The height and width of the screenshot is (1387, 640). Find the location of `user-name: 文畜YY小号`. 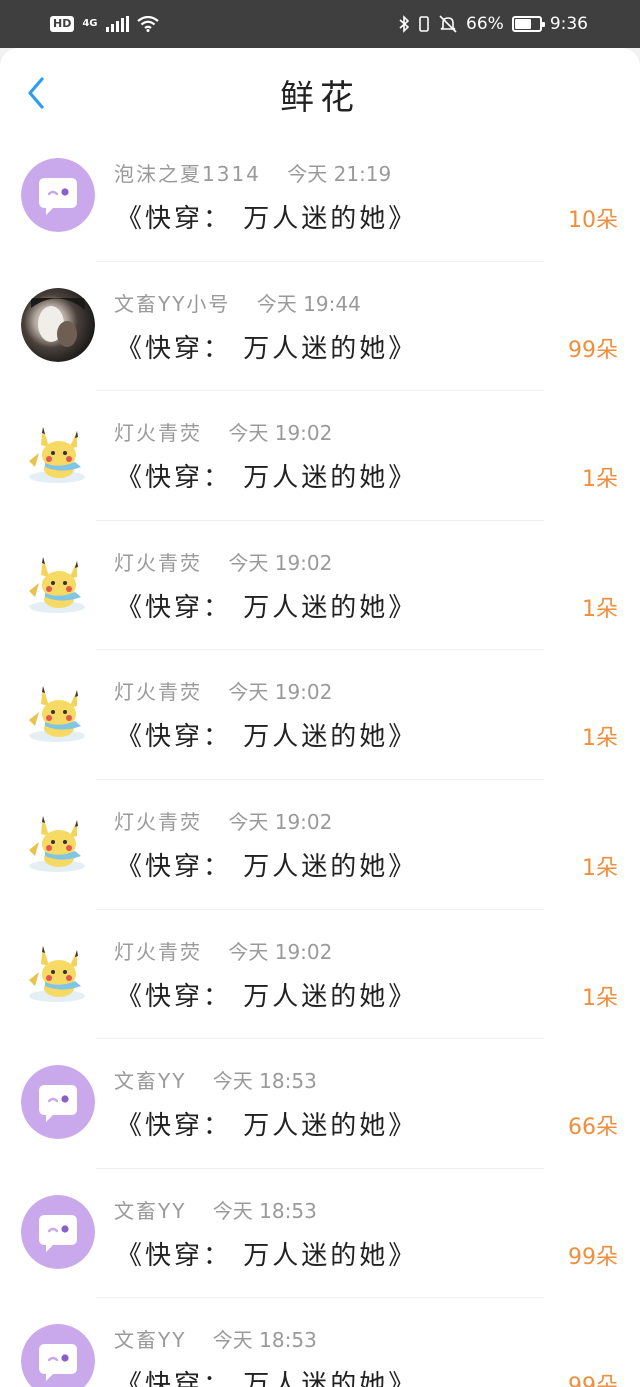

user-name: 文畜YY小号 is located at coordinates (172, 304).